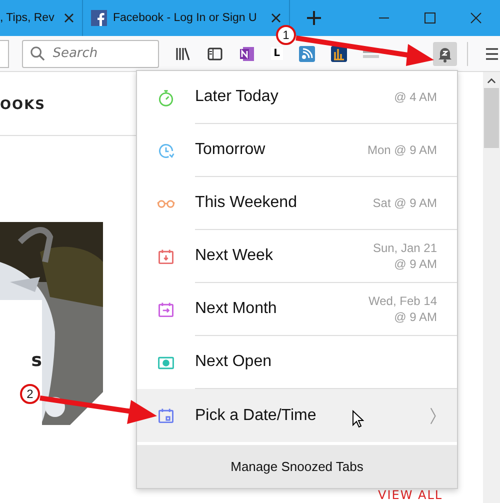 This screenshot has height=503, width=500. I want to click on snooze-time: @ 4 AM, so click(415, 97).